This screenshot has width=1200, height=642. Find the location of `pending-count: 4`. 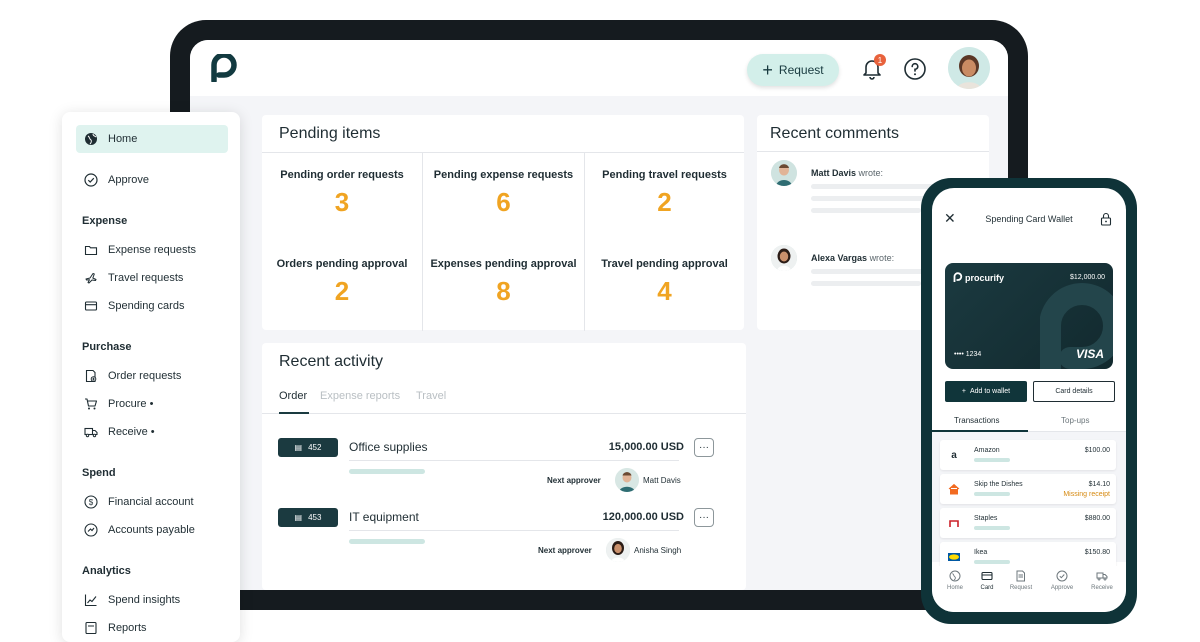

pending-count: 4 is located at coordinates (664, 291).